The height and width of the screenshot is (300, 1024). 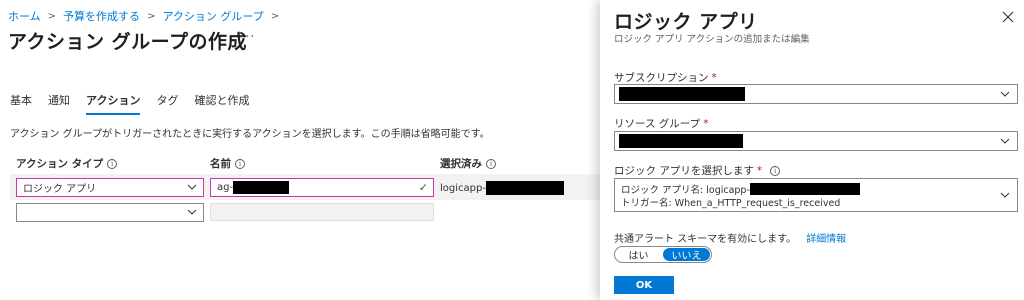 What do you see at coordinates (24, 16) in the screenshot?
I see `breadcrumb-home: ホーム` at bounding box center [24, 16].